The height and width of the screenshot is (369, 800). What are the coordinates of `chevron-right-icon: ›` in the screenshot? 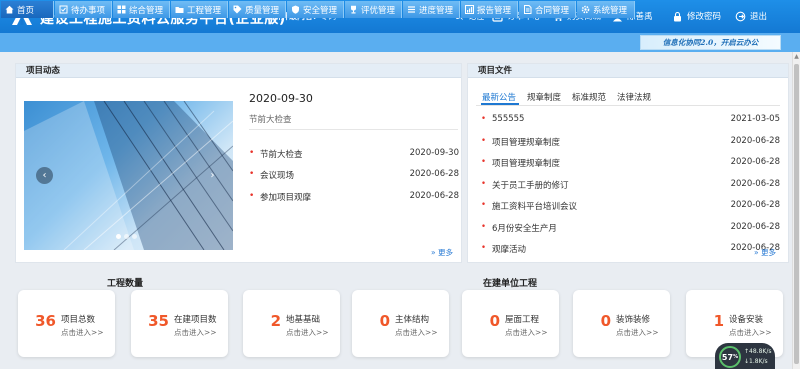 It's located at (212, 175).